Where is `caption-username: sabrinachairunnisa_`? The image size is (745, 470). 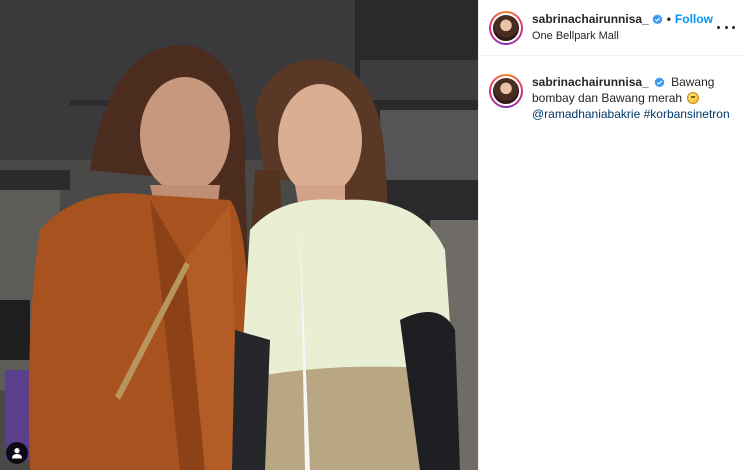 caption-username: sabrinachairunnisa_ is located at coordinates (590, 82).